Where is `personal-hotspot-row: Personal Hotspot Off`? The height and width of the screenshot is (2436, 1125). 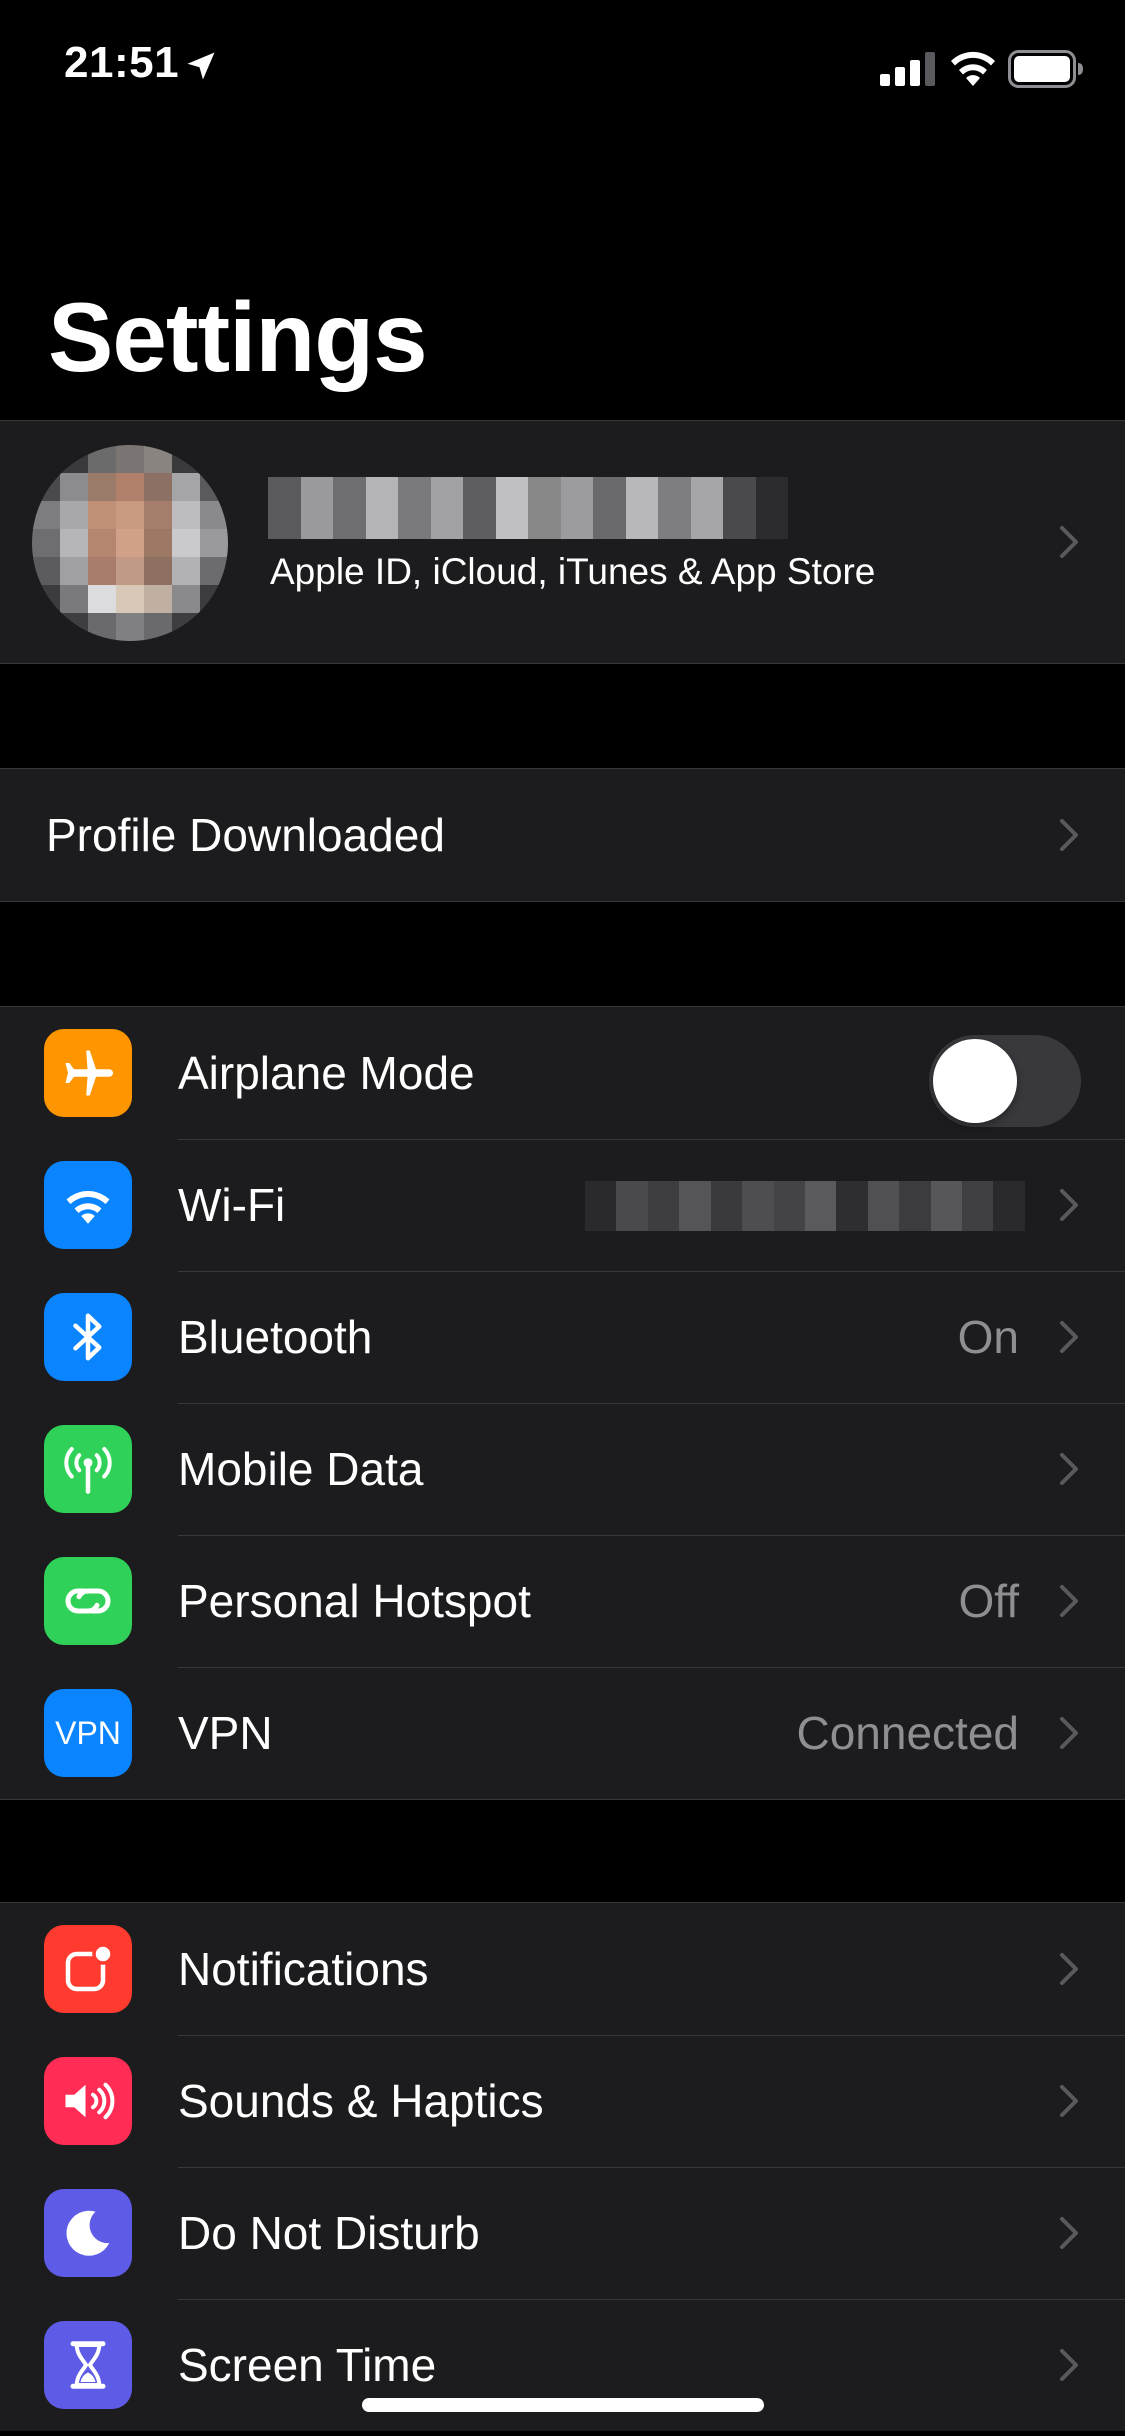
personal-hotspot-row: Personal Hotspot Off is located at coordinates (562, 1601).